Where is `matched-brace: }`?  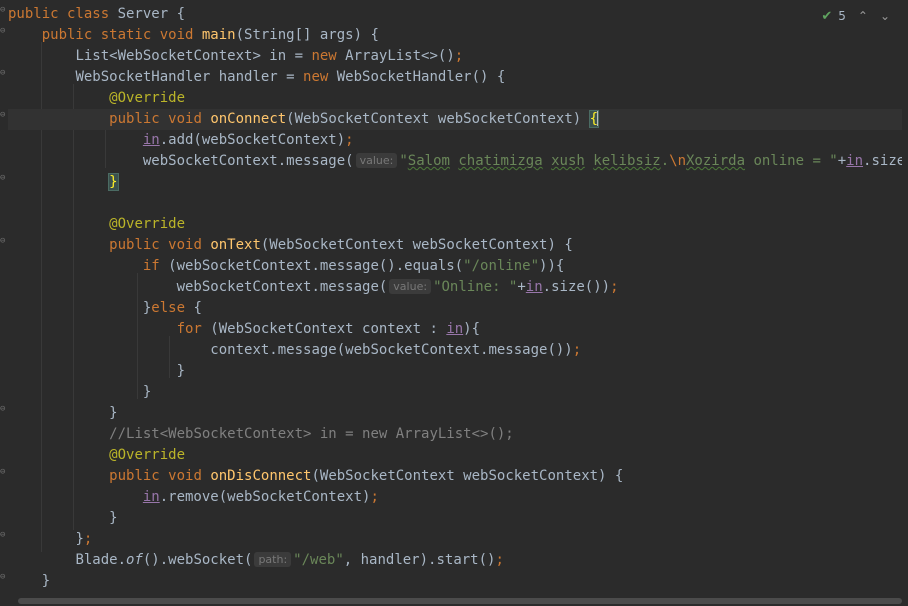 matched-brace: } is located at coordinates (113, 182).